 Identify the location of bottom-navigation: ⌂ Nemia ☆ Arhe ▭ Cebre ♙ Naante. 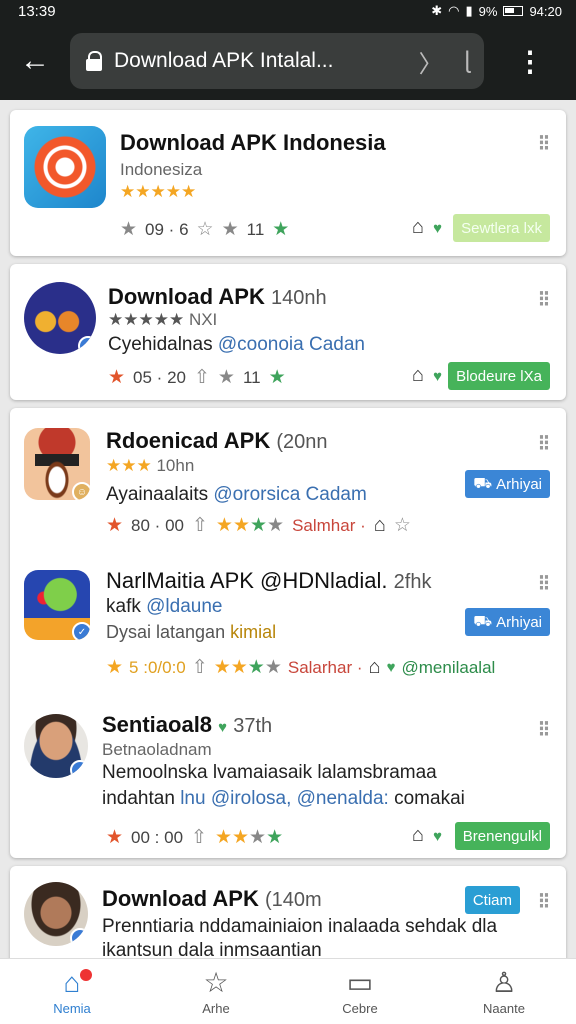
(288, 991).